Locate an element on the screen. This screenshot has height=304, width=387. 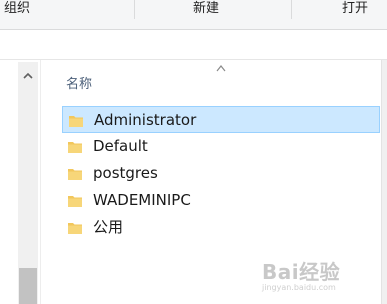
ribbon-group-organize: 组织 is located at coordinates (17, 9).